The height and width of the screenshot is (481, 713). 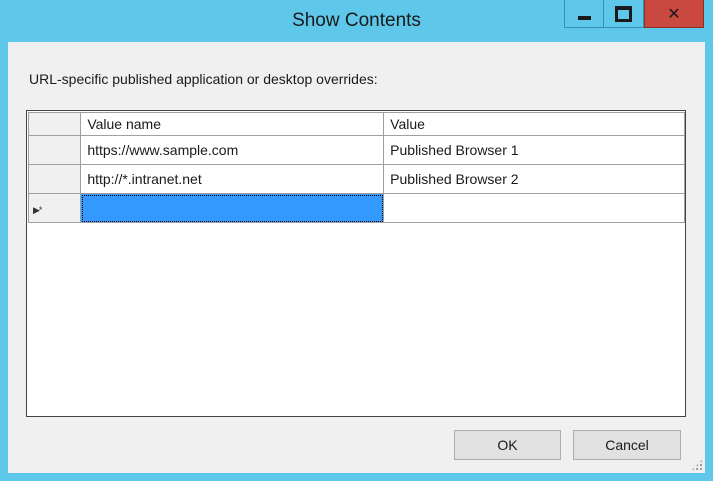 What do you see at coordinates (534, 208) in the screenshot?
I see `new-cell-value` at bounding box center [534, 208].